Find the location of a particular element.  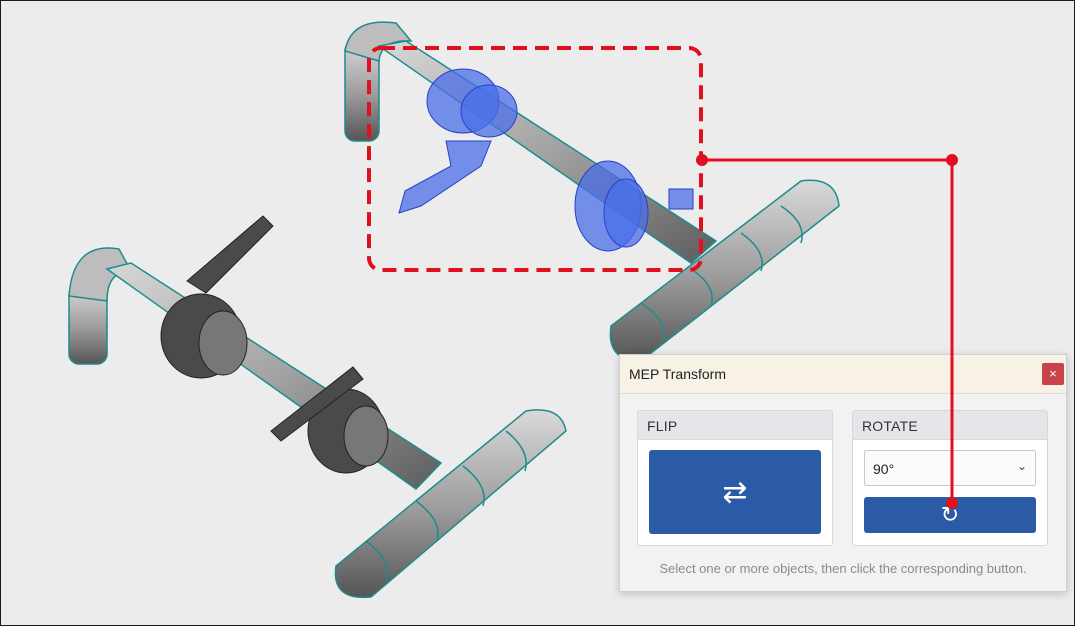

rotate-angle-value: 90° is located at coordinates (884, 469).